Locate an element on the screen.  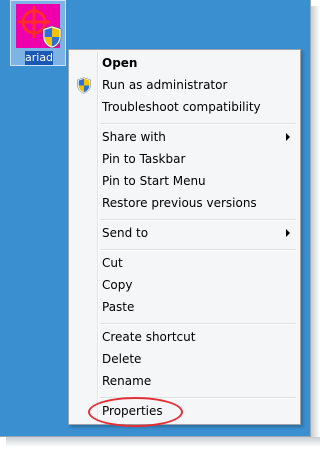
screenshot-shadow-bottom is located at coordinates (163, 442).